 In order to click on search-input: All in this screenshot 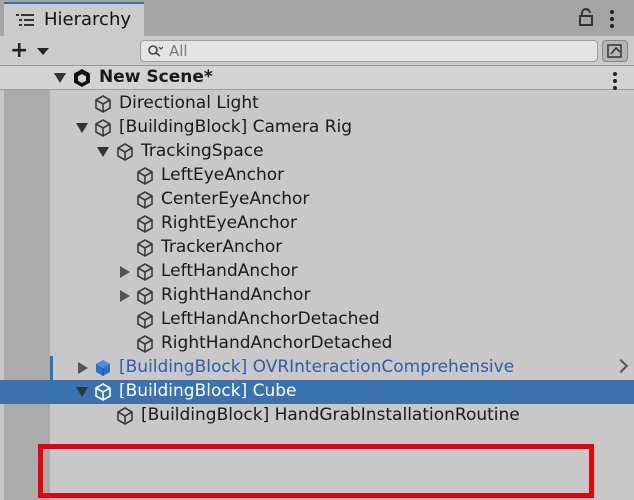, I will do `click(369, 51)`.